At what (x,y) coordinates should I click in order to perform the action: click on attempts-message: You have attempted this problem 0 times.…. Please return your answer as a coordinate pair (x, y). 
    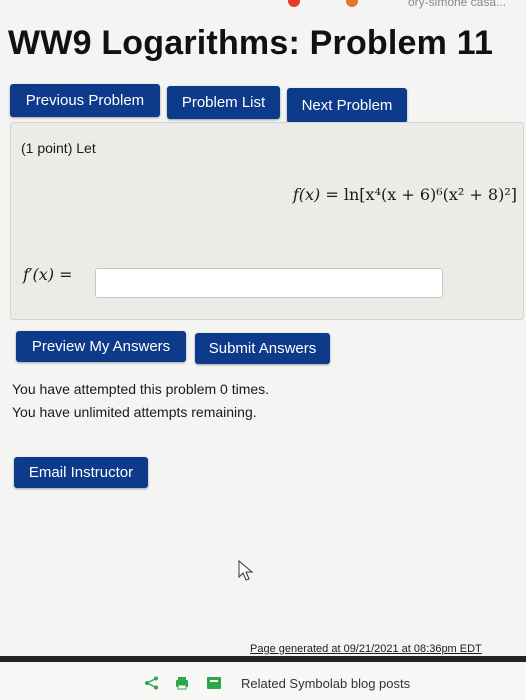
    Looking at the image, I should click on (140, 401).